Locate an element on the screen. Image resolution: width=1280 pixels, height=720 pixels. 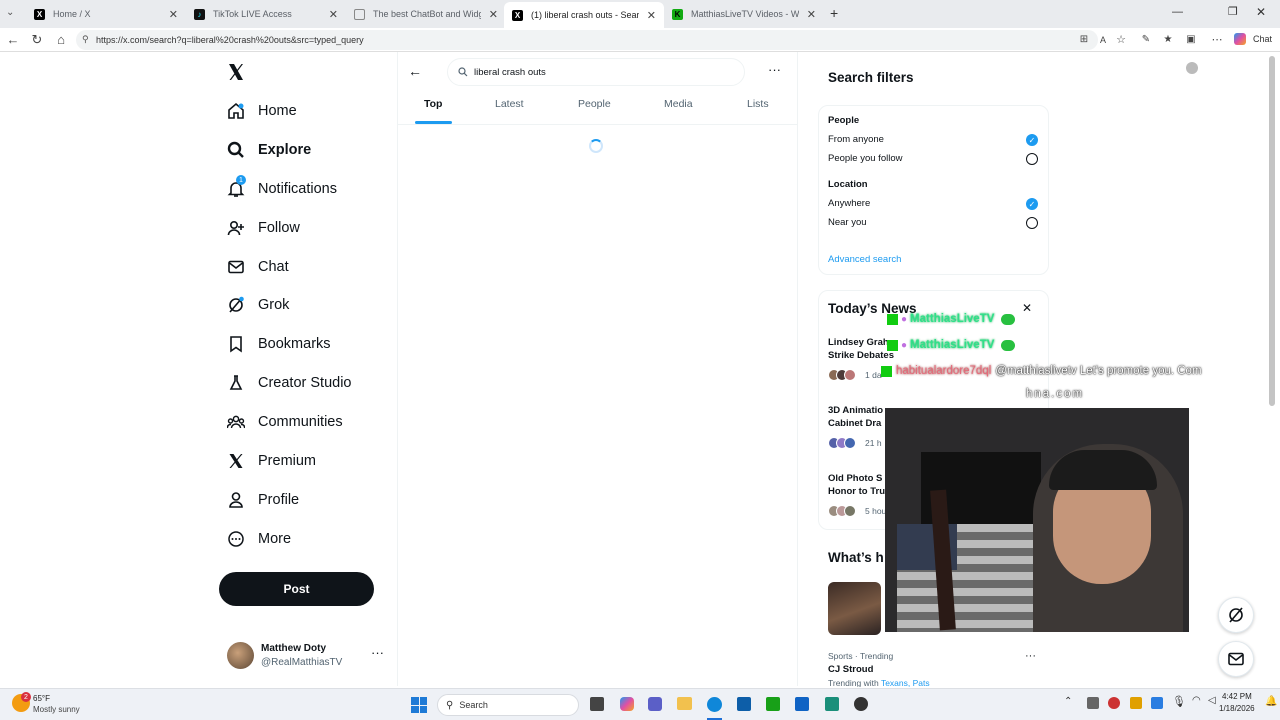
trend-thumbnail is located at coordinates (854, 608).